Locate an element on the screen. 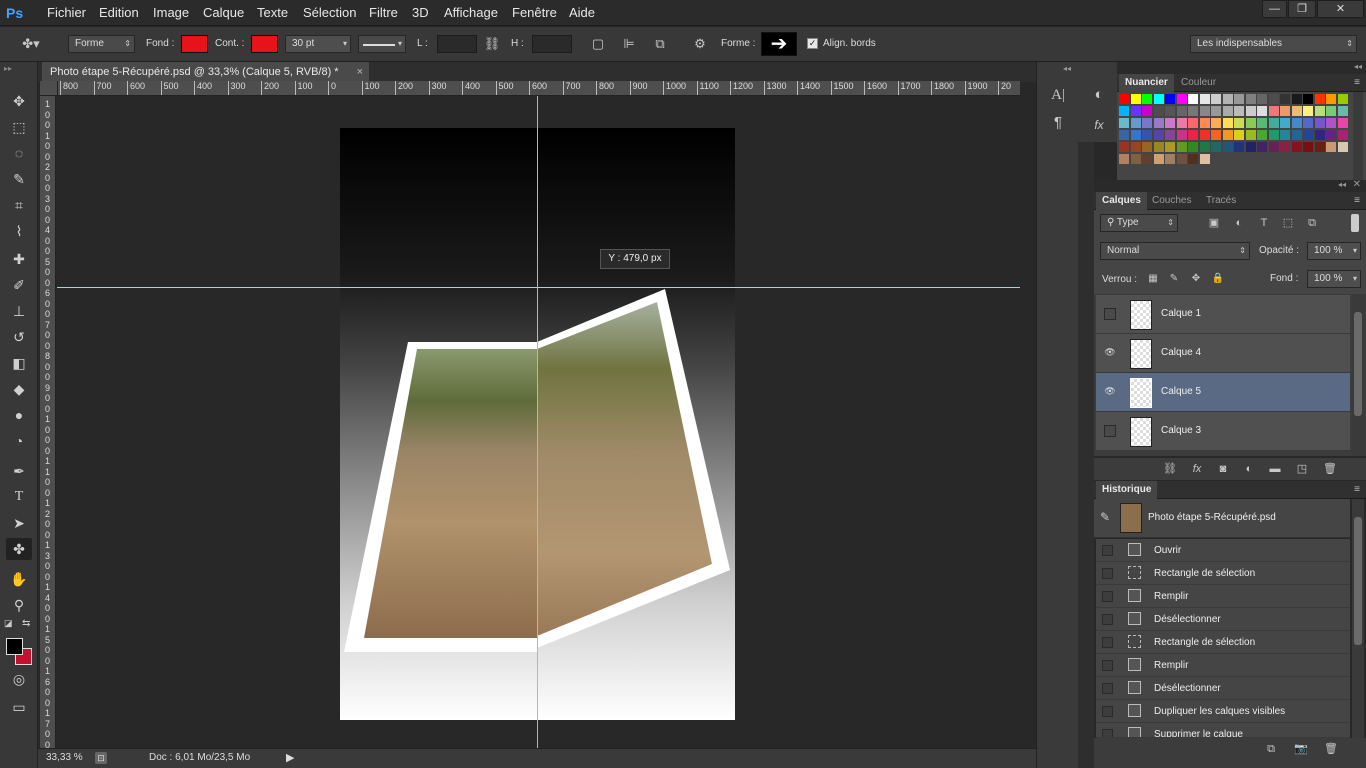 Image resolution: width=1366 pixels, height=768 pixels. opacity-field: 100 % ▾ is located at coordinates (1334, 251).